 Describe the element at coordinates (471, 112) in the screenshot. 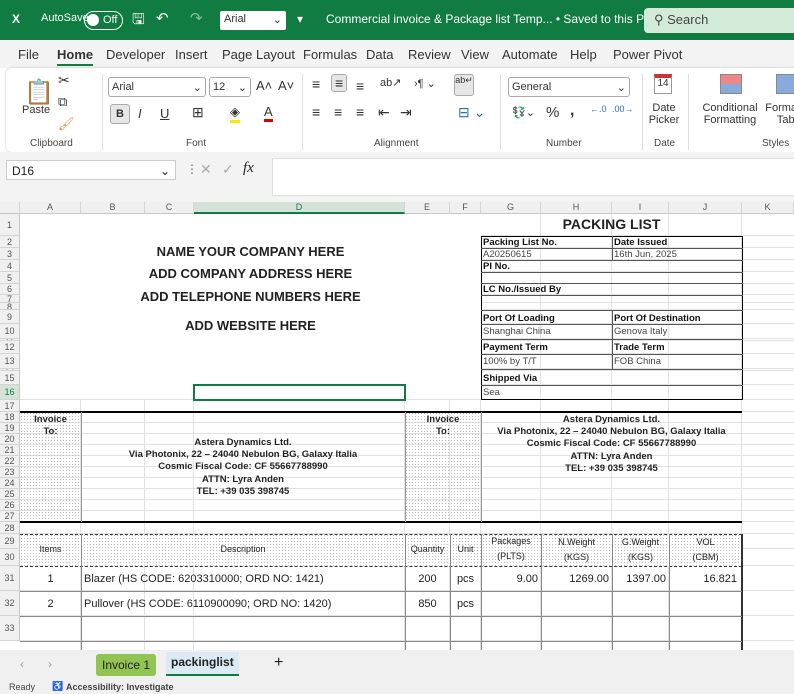

I see `merge-center-icon: ⊟ ⌄` at that location.